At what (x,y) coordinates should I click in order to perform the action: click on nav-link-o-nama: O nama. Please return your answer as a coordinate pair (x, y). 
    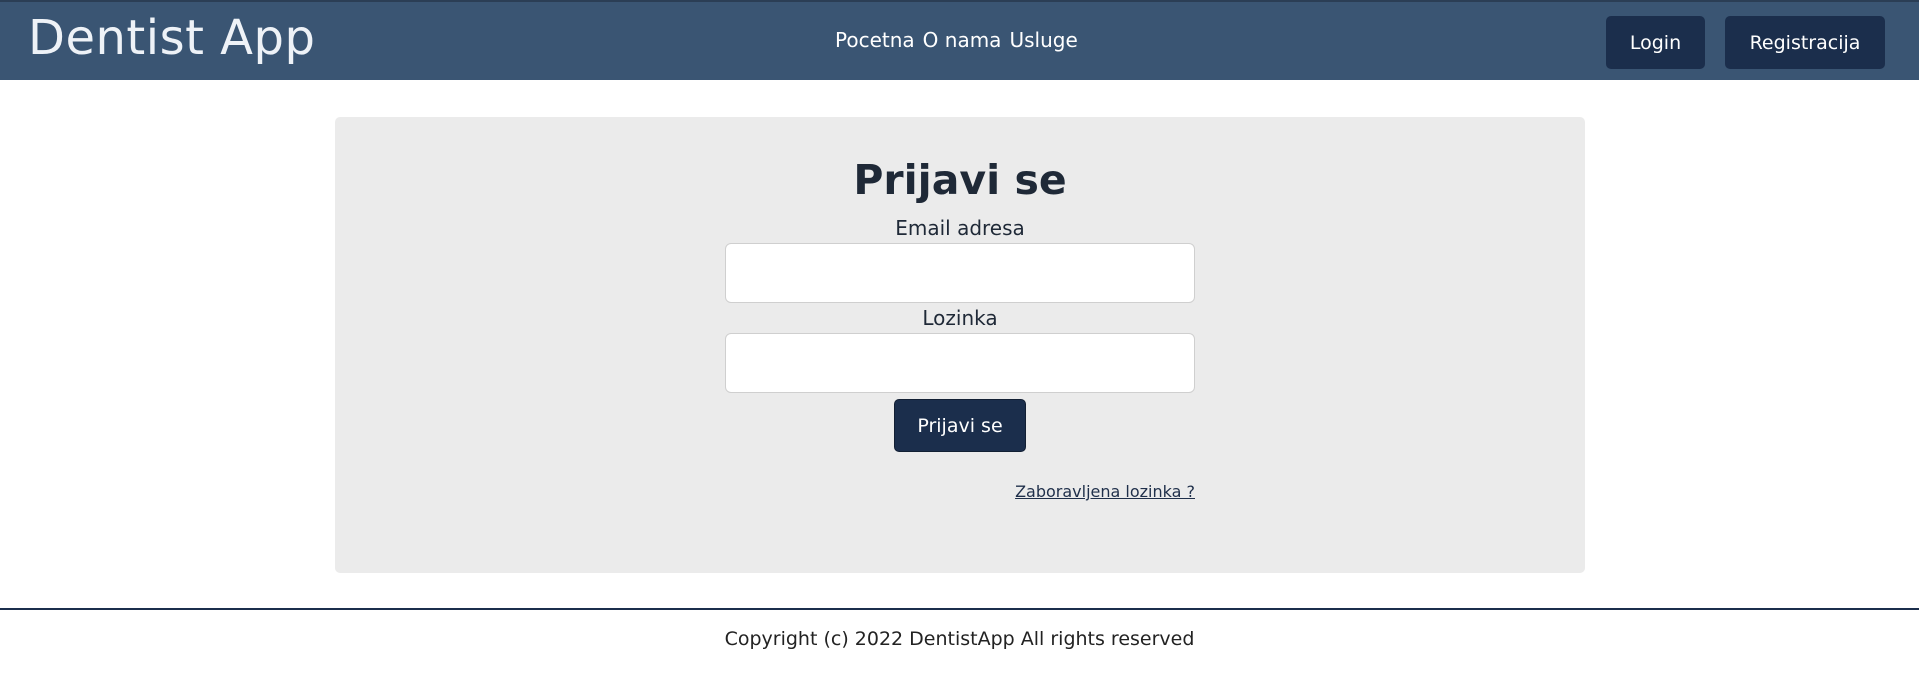
    Looking at the image, I should click on (962, 40).